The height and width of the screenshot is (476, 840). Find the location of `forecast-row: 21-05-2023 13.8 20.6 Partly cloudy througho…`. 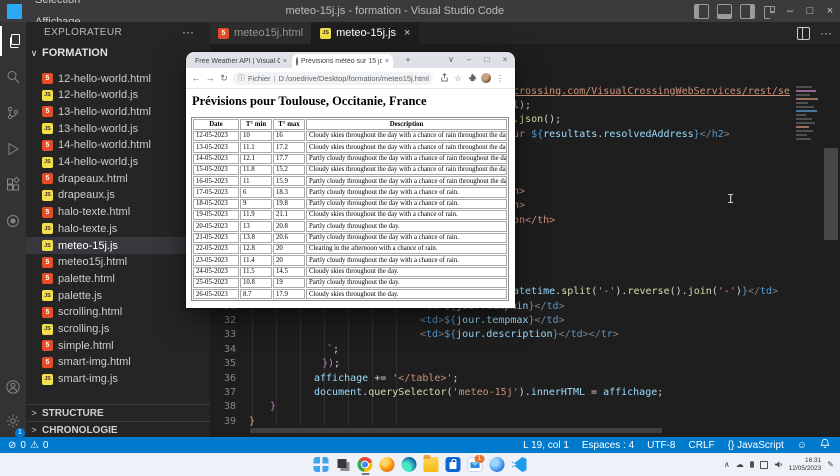

forecast-row: 21-05-2023 13.8 20.6 Partly cloudy througho… is located at coordinates (350, 237).